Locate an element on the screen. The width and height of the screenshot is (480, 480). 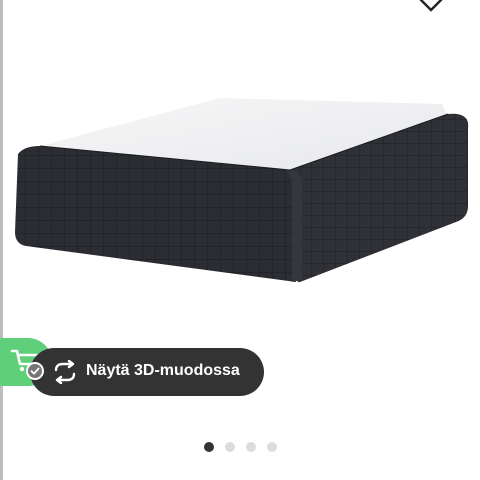
rotate-3d-icon is located at coordinates (65, 372).